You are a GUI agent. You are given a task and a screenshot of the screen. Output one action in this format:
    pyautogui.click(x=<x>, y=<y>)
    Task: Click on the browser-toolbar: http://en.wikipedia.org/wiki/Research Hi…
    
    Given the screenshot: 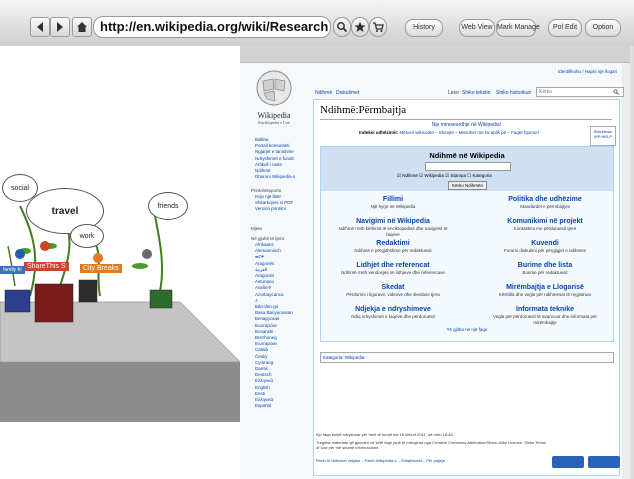 What is the action you would take?
    pyautogui.click(x=317, y=23)
    